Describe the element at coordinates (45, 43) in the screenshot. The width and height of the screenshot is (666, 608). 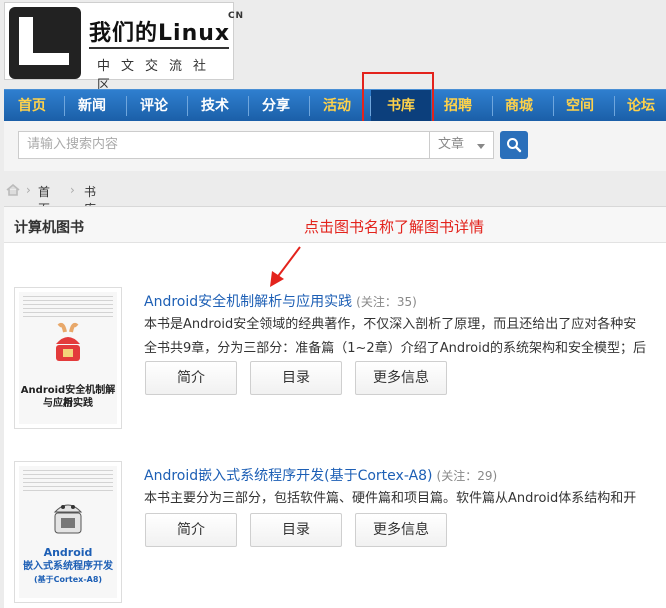
I see `logo-mark-icon` at that location.